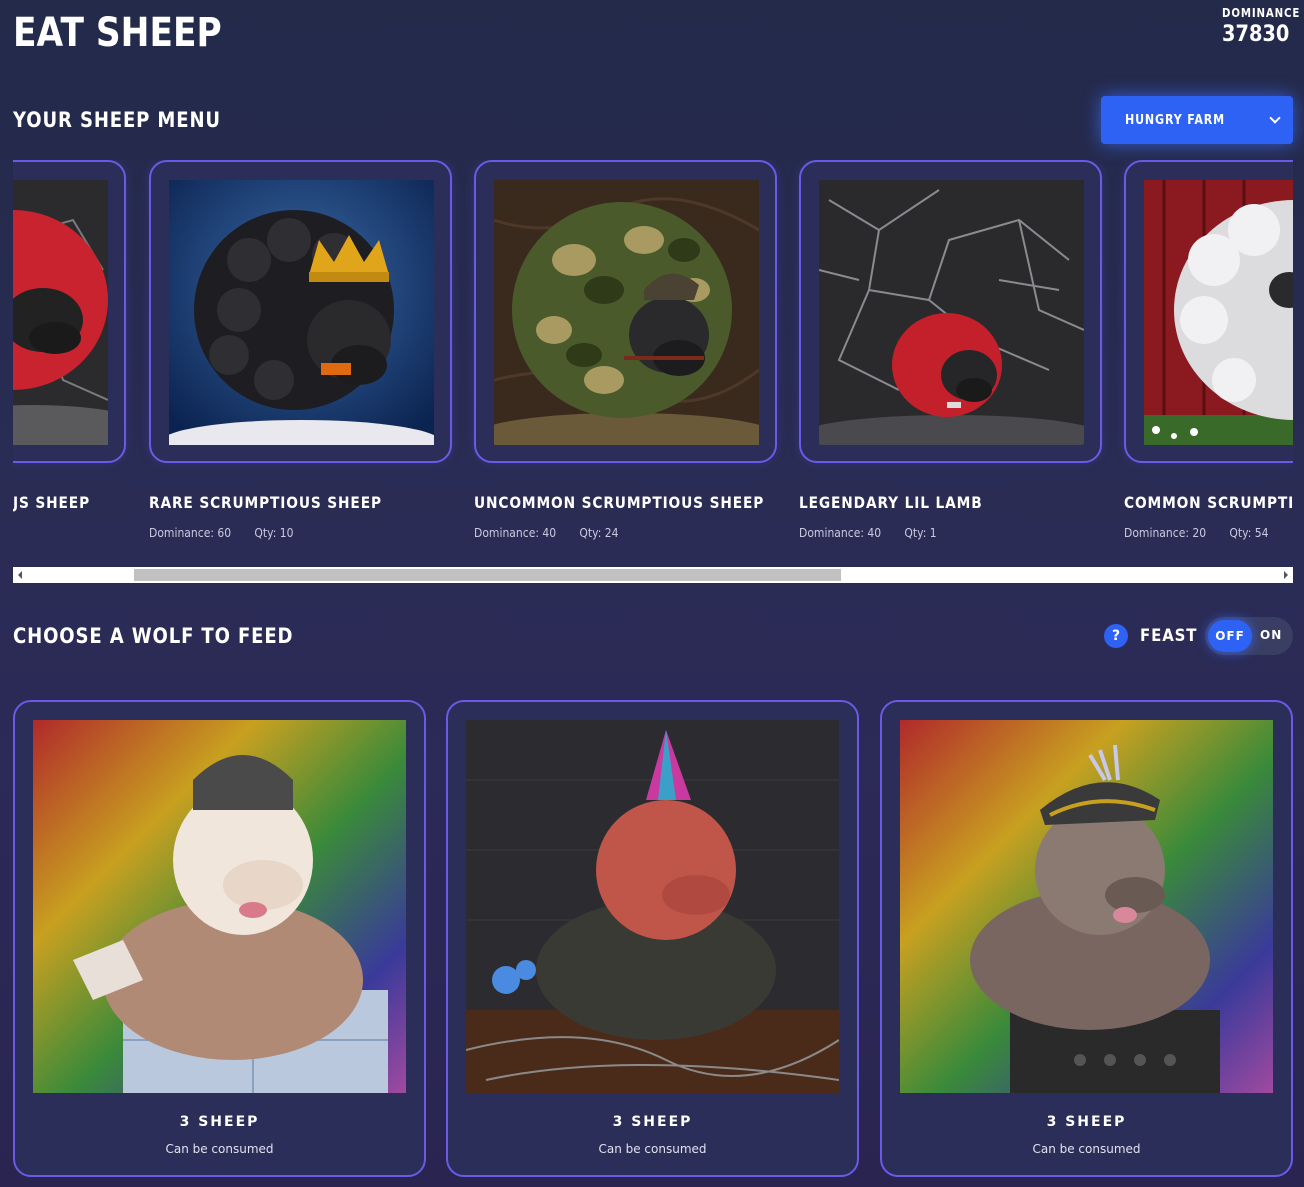 The height and width of the screenshot is (1187, 1304). Describe the element at coordinates (619, 502) in the screenshot. I see `sheep-name: UNCOMMON SCRUMPTIOUS SHEEP` at that location.